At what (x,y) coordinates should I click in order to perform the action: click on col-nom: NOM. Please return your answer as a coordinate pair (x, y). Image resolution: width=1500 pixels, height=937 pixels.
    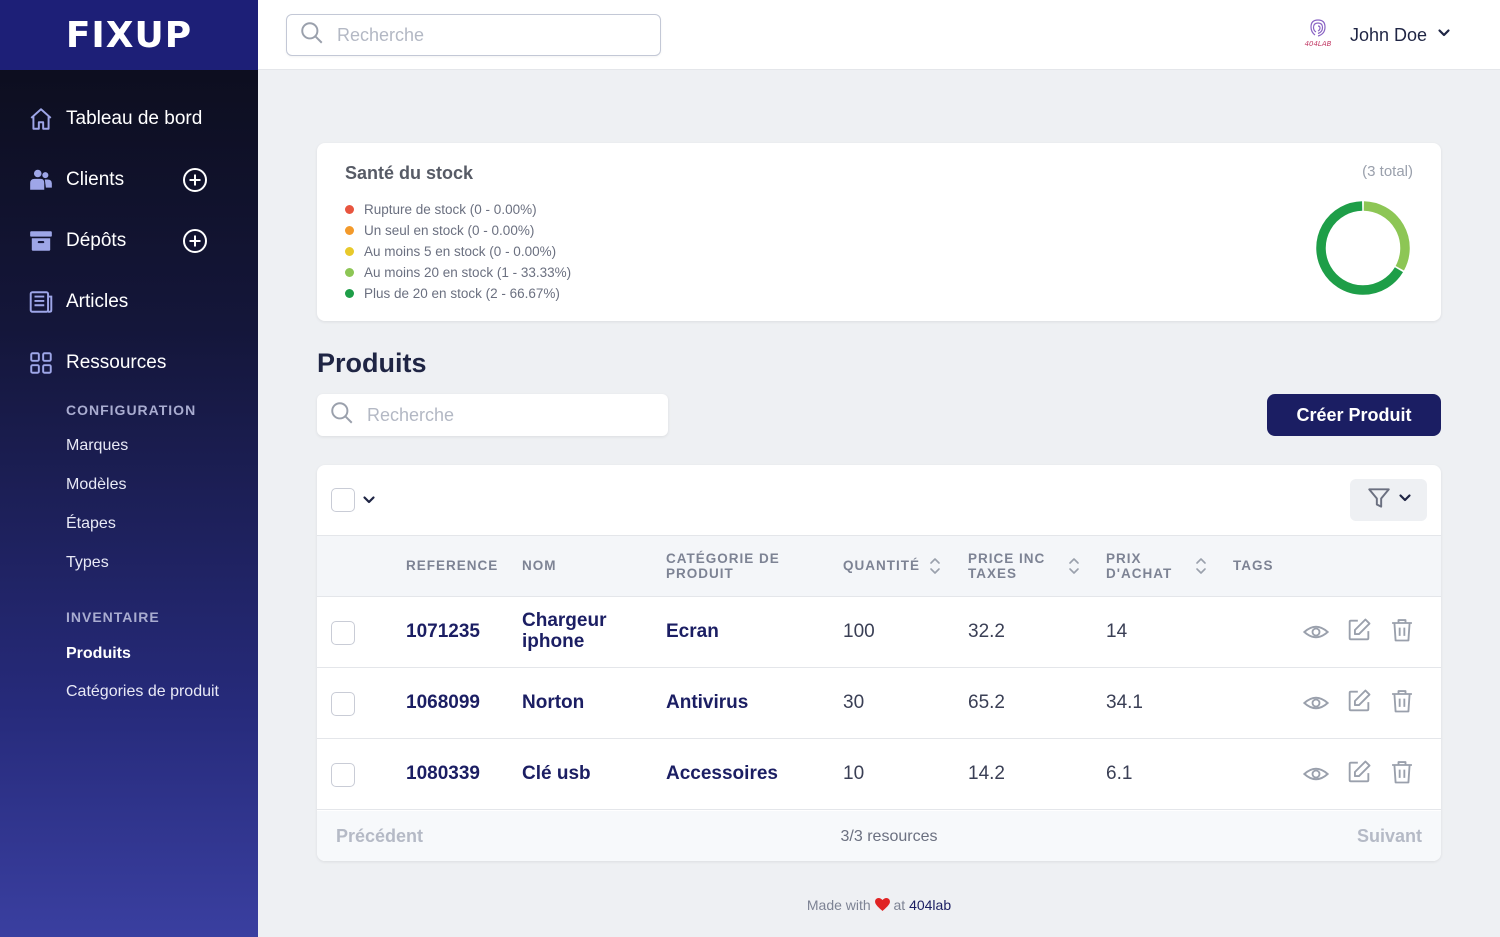
    Looking at the image, I should click on (539, 565).